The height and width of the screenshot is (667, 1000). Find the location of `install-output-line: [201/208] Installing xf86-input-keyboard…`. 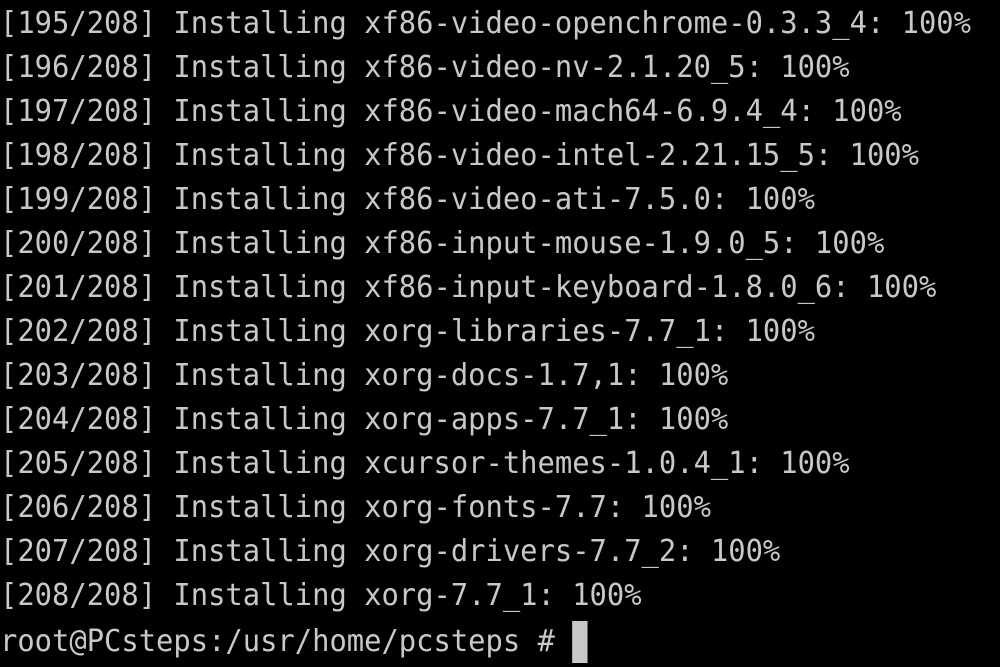

install-output-line: [201/208] Installing xf86-input-keyboard… is located at coordinates (468, 287).